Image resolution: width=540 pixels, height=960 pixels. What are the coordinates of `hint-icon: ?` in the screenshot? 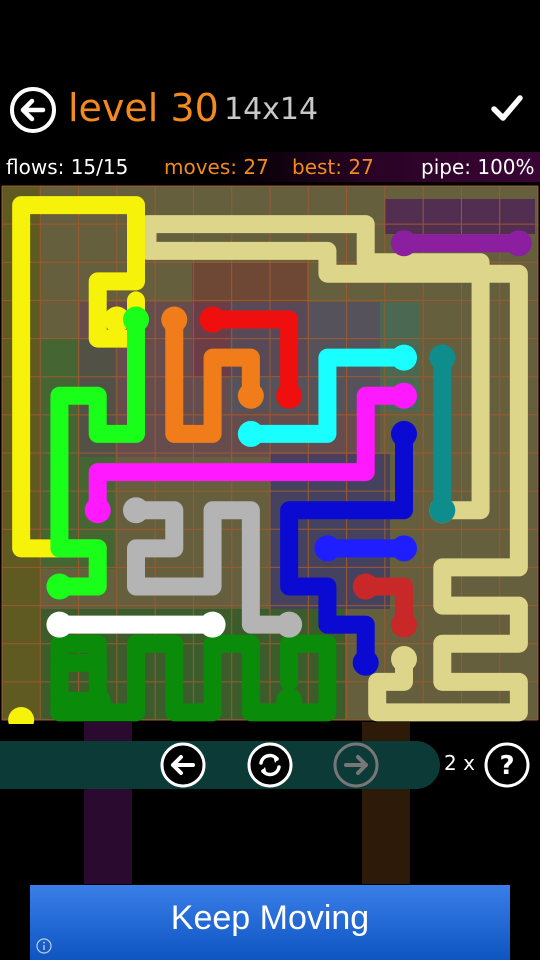 It's located at (507, 765).